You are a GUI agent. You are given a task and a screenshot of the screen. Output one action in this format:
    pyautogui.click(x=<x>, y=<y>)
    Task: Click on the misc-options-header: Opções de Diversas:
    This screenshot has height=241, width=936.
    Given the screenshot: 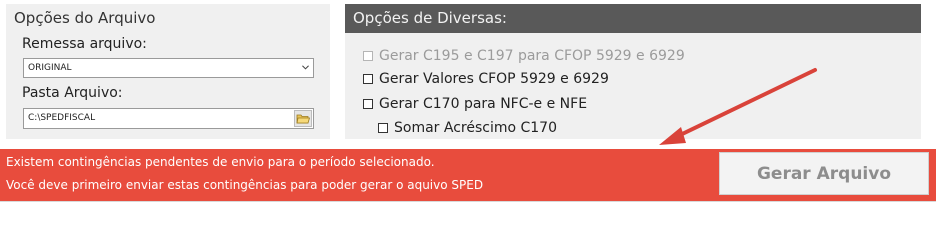 What is the action you would take?
    pyautogui.click(x=633, y=18)
    